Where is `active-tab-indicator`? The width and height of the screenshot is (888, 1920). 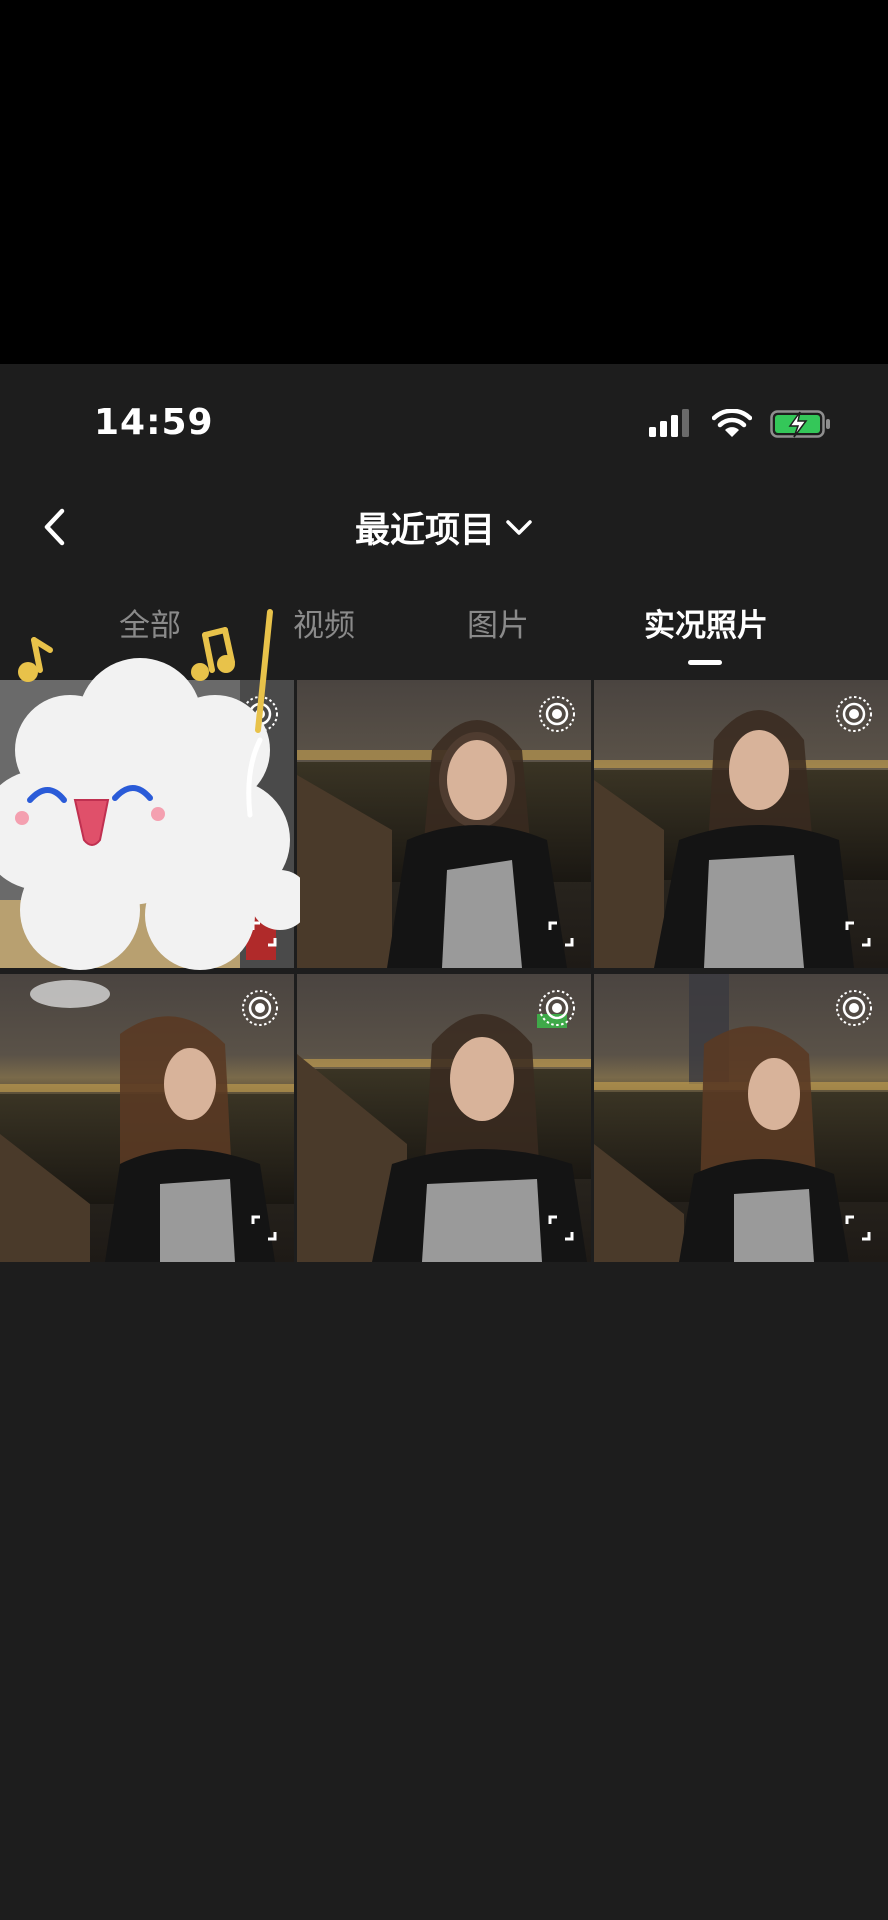 active-tab-indicator is located at coordinates (705, 662).